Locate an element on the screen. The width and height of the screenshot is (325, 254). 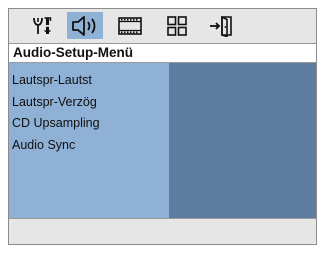
tab-preferences is located at coordinates (177, 25).